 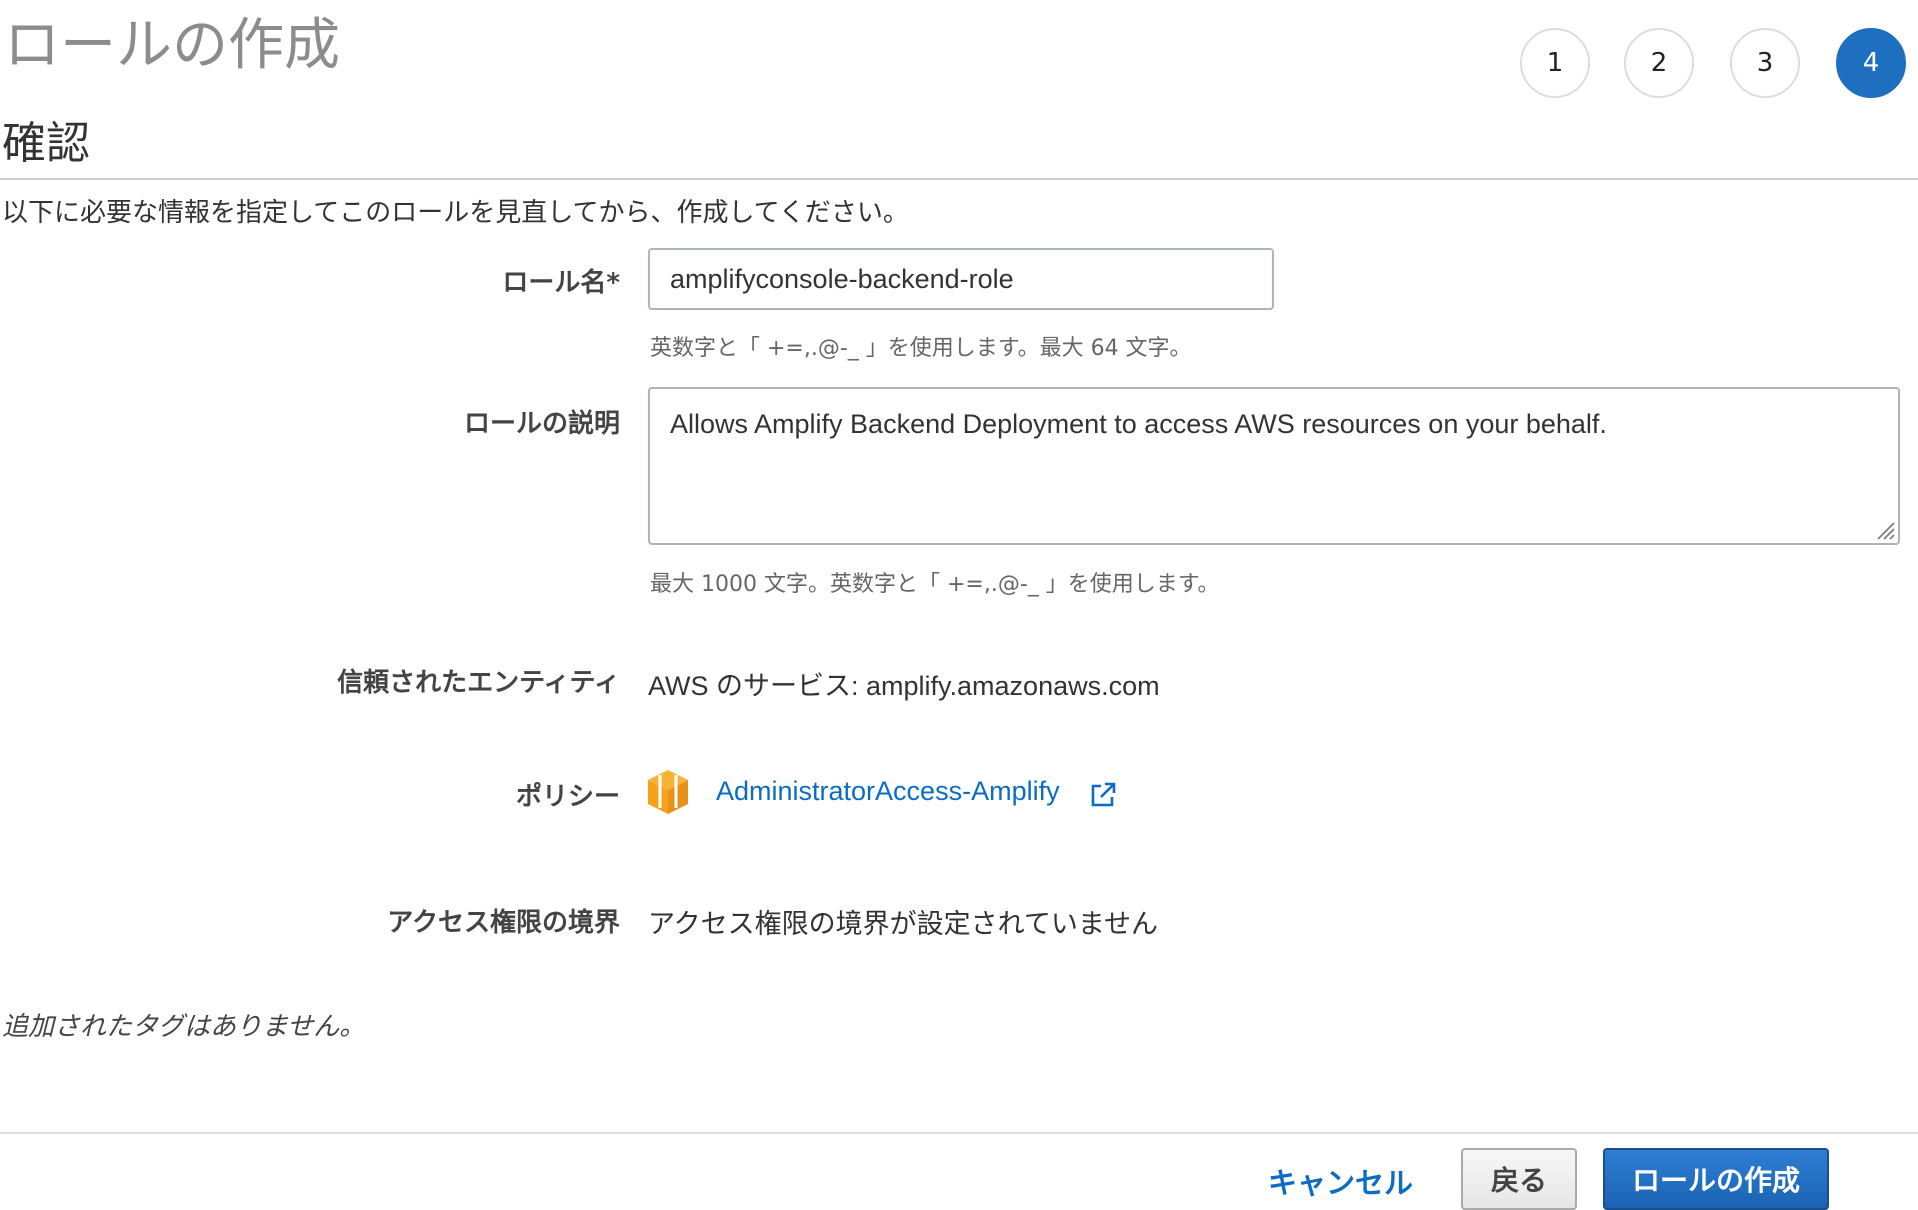 I want to click on role-name-hint: 英数字と「 +=,.@-_ 」を使用します。最大 64 文字。, so click(x=921, y=348).